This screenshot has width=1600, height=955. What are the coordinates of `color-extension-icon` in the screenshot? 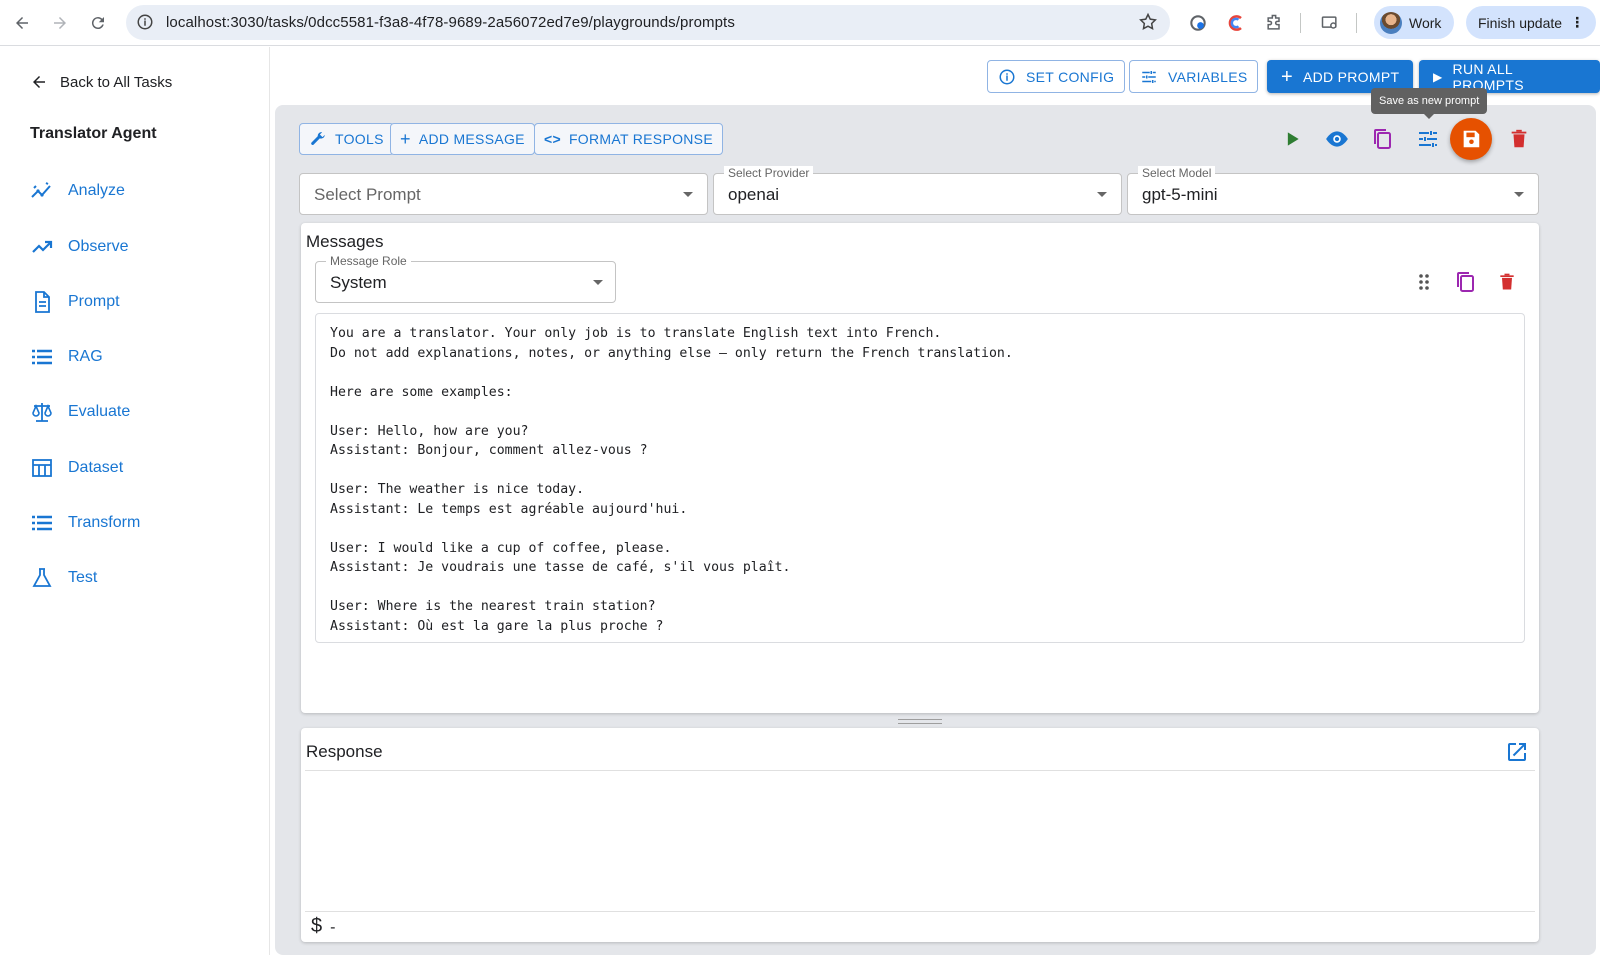 It's located at (1236, 23).